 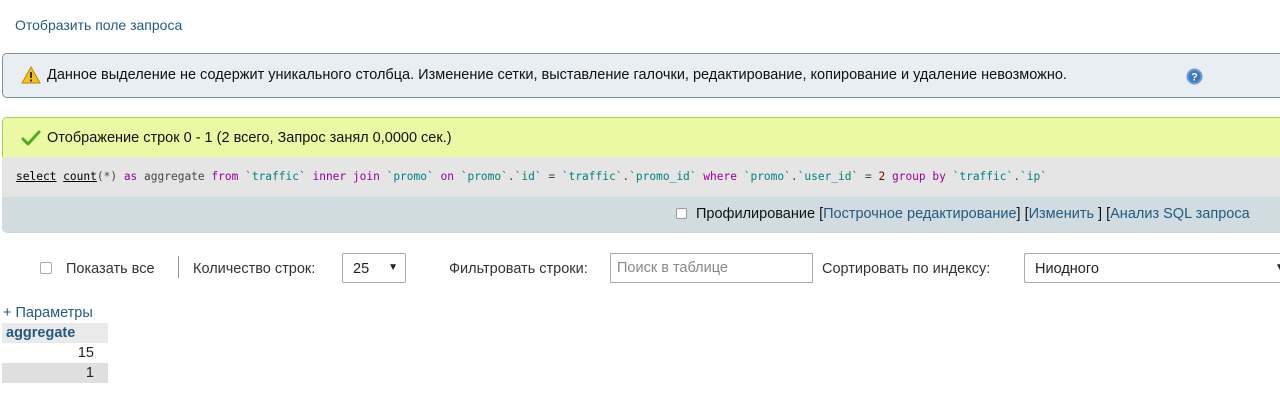 I want to click on warning-icon, so click(x=31, y=75).